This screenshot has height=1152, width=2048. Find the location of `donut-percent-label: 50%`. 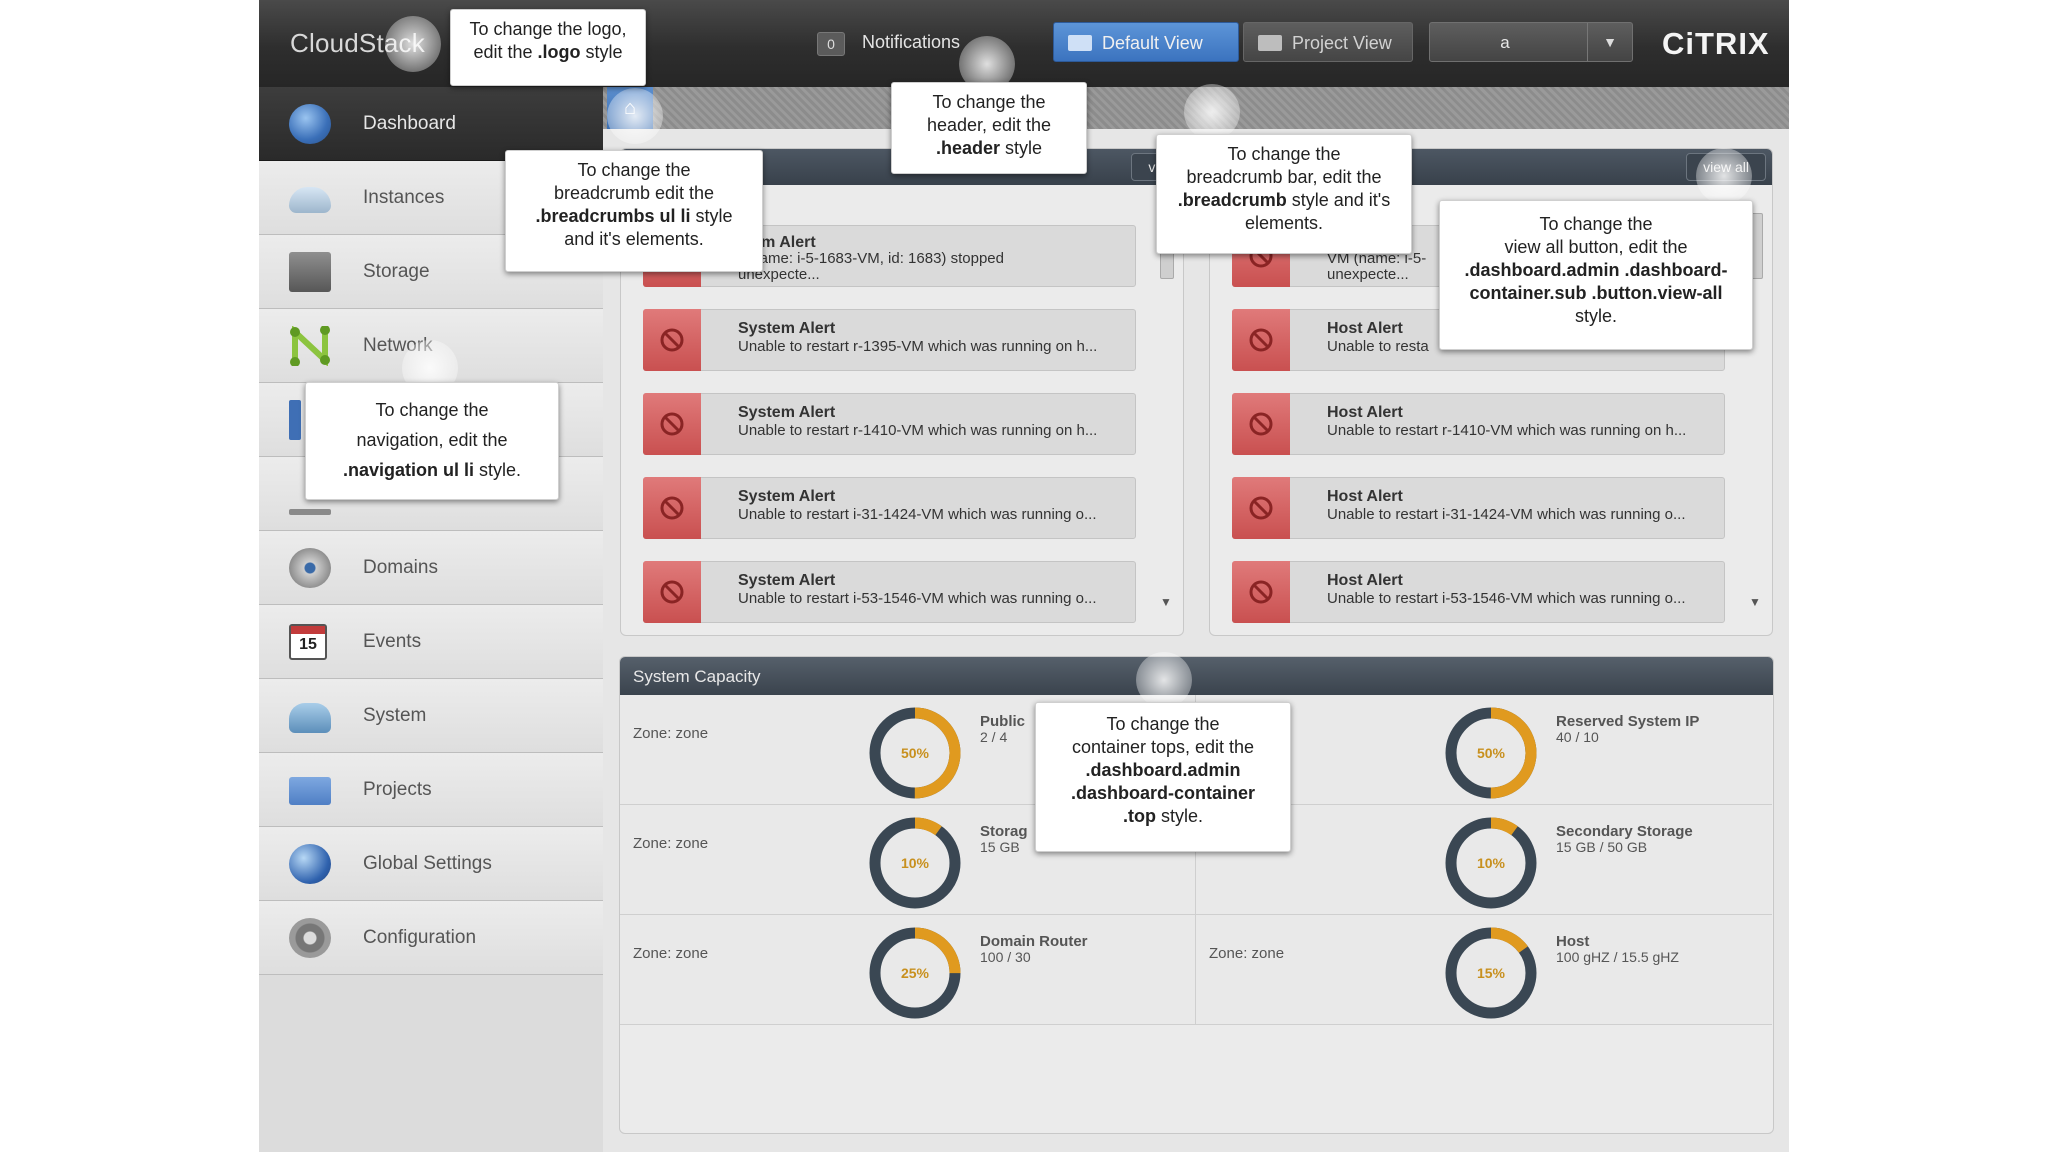

donut-percent-label: 50% is located at coordinates (915, 753).